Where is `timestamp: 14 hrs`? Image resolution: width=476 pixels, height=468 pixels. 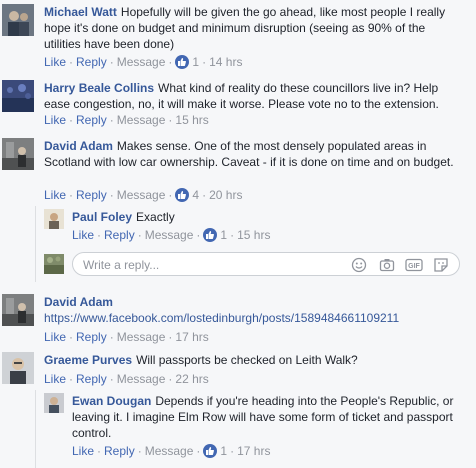
timestamp: 14 hrs is located at coordinates (225, 62).